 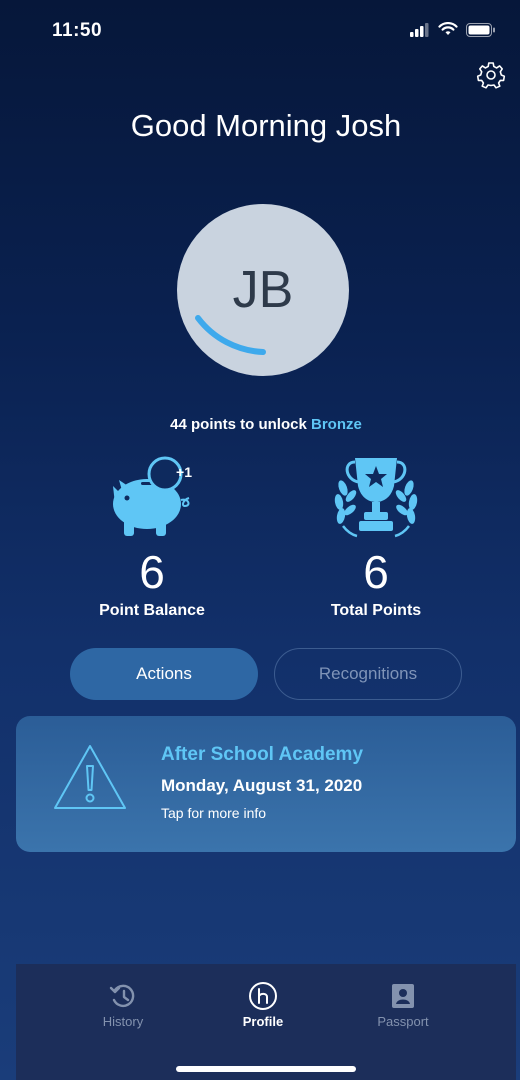 What do you see at coordinates (403, 1021) in the screenshot?
I see `nav-passport-label: Passport` at bounding box center [403, 1021].